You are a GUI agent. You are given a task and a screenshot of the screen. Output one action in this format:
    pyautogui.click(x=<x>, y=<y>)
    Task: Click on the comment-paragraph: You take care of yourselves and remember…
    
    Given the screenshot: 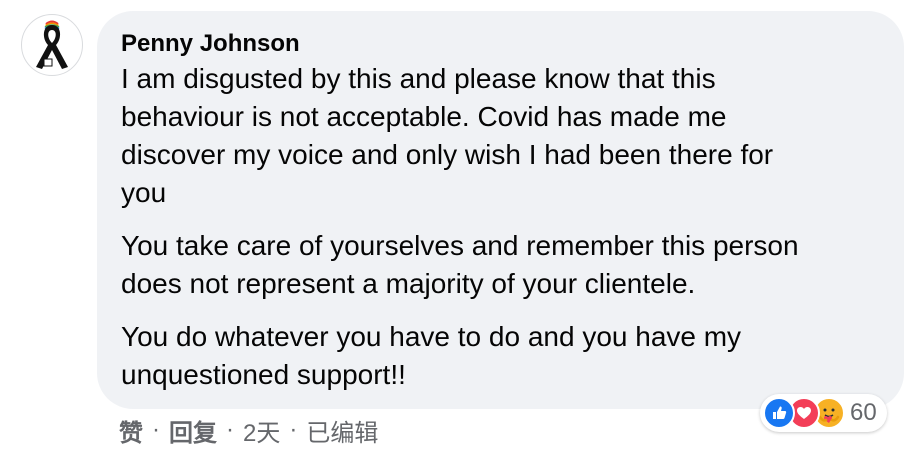 What is the action you would take?
    pyautogui.click(x=460, y=264)
    